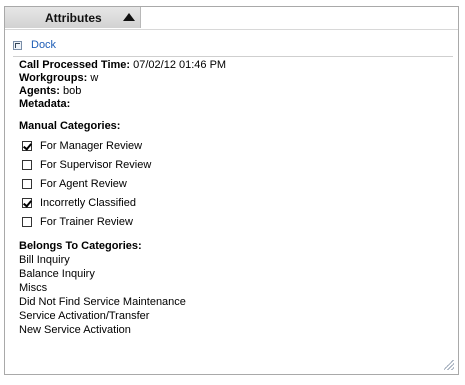 Image resolution: width=465 pixels, height=385 pixels. I want to click on manual-category-item: For Supervisor Review, so click(235, 164).